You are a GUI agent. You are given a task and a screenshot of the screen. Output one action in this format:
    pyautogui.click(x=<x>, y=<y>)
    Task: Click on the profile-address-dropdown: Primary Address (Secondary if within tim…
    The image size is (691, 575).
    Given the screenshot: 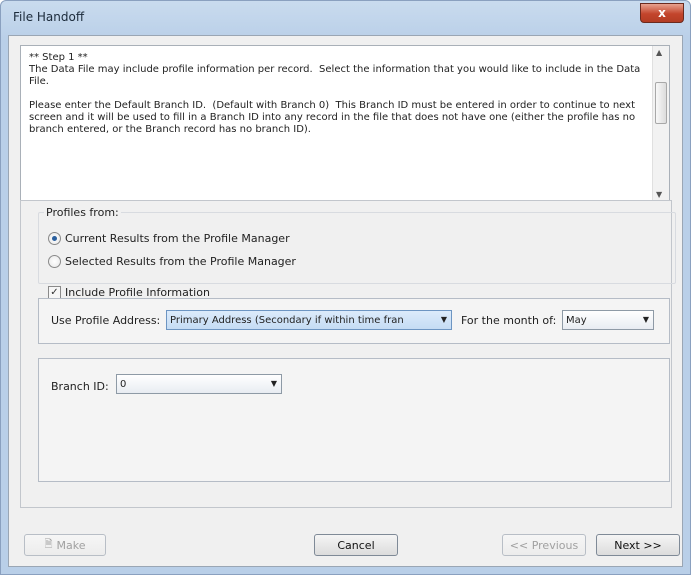 What is the action you would take?
    pyautogui.click(x=309, y=320)
    